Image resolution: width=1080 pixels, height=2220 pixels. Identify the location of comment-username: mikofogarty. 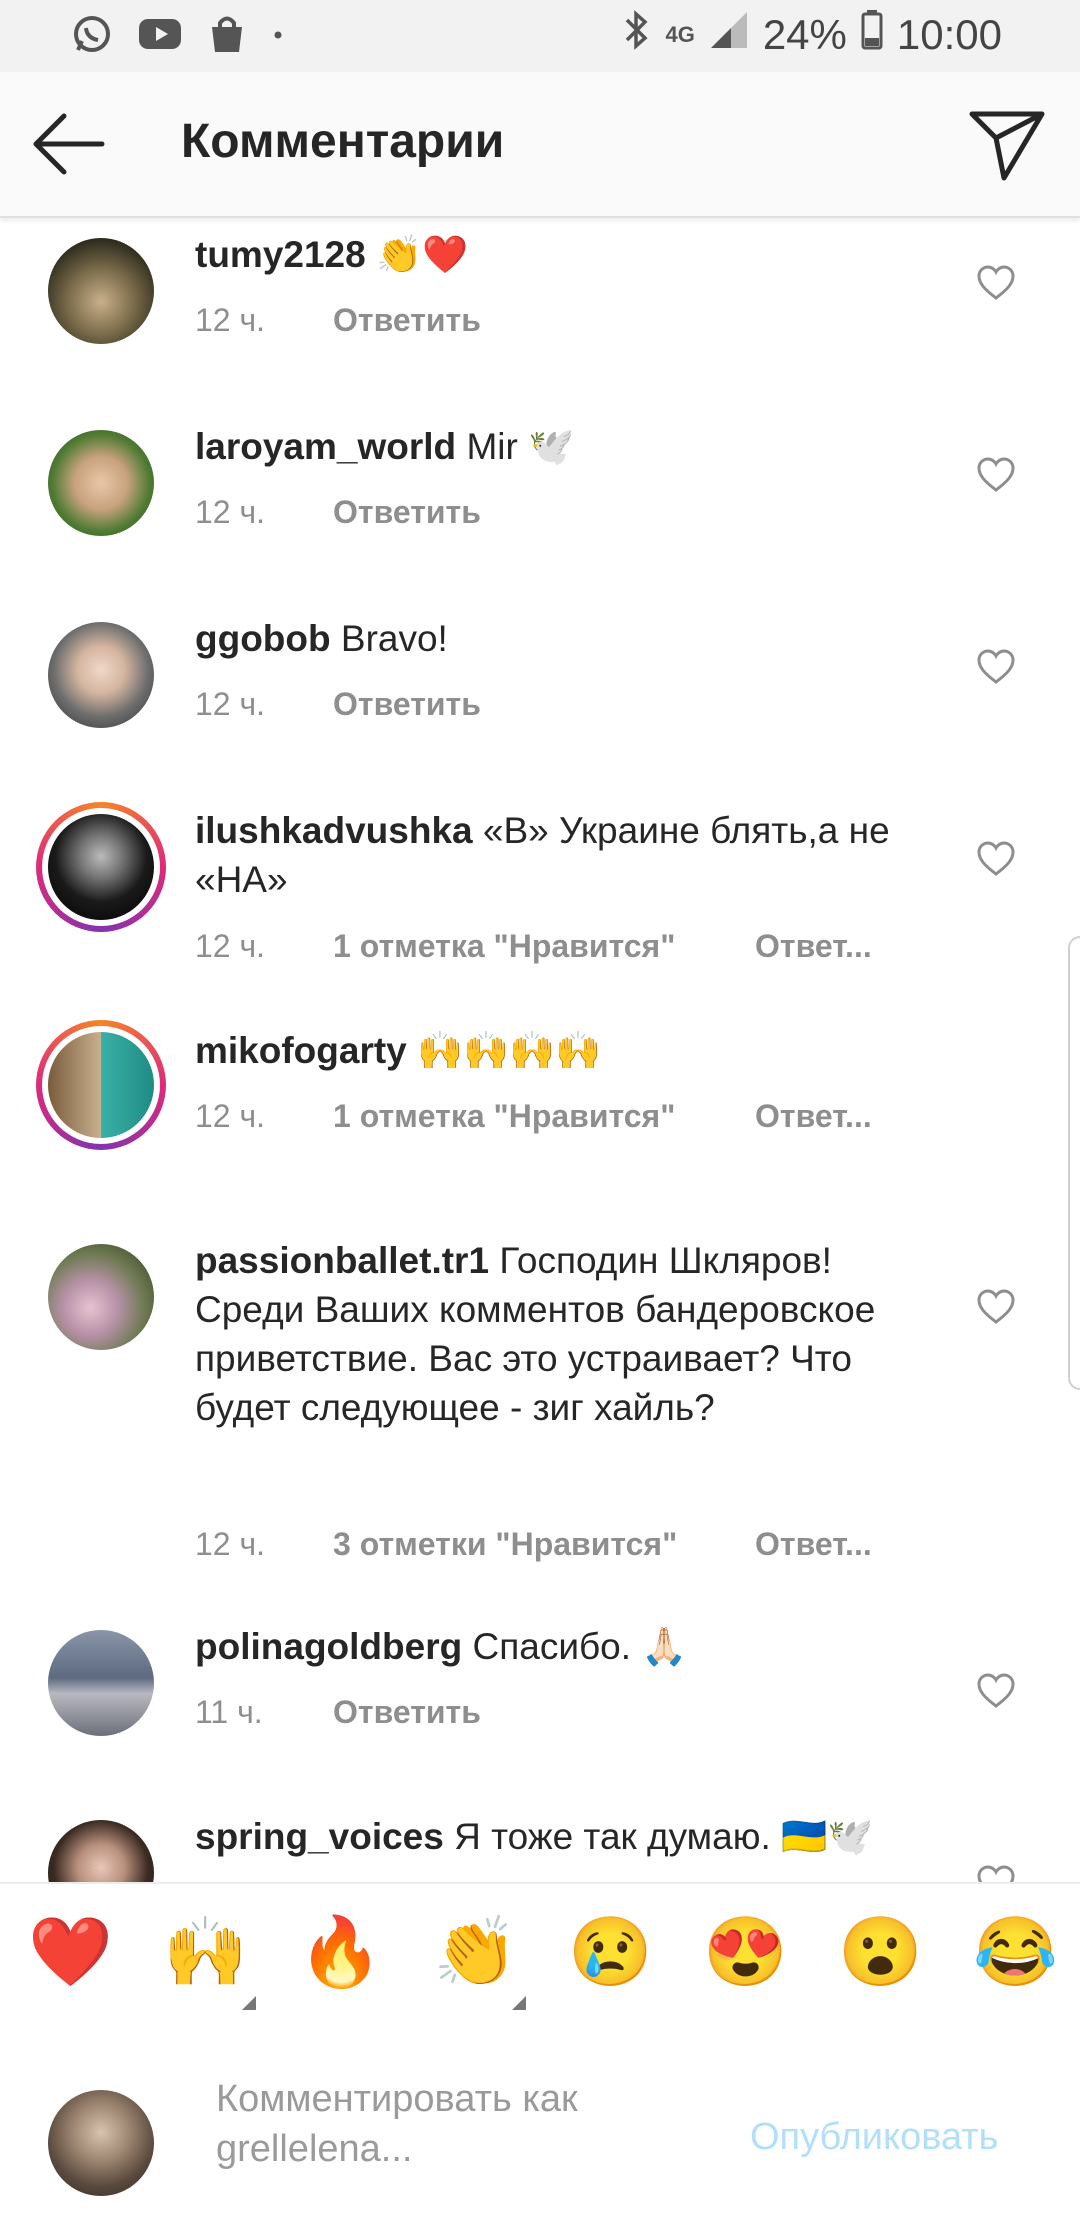
(301, 1050).